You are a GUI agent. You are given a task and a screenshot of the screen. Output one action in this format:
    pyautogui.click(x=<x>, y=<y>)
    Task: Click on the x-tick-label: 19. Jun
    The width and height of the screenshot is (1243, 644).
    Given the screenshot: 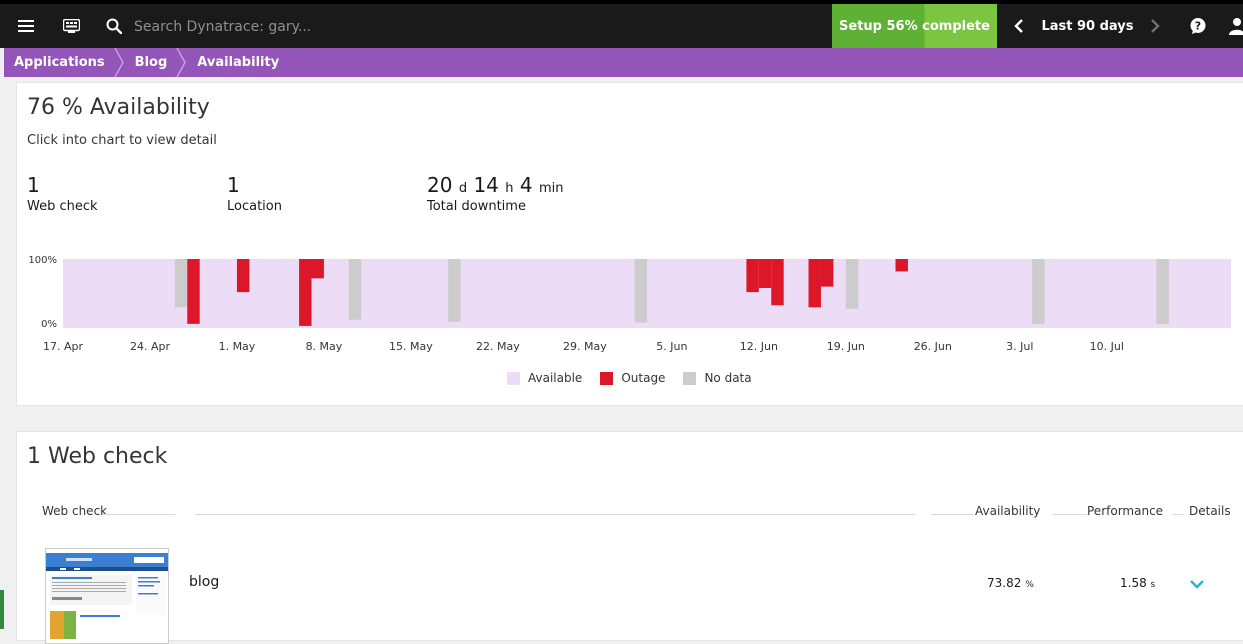 What is the action you would take?
    pyautogui.click(x=846, y=346)
    